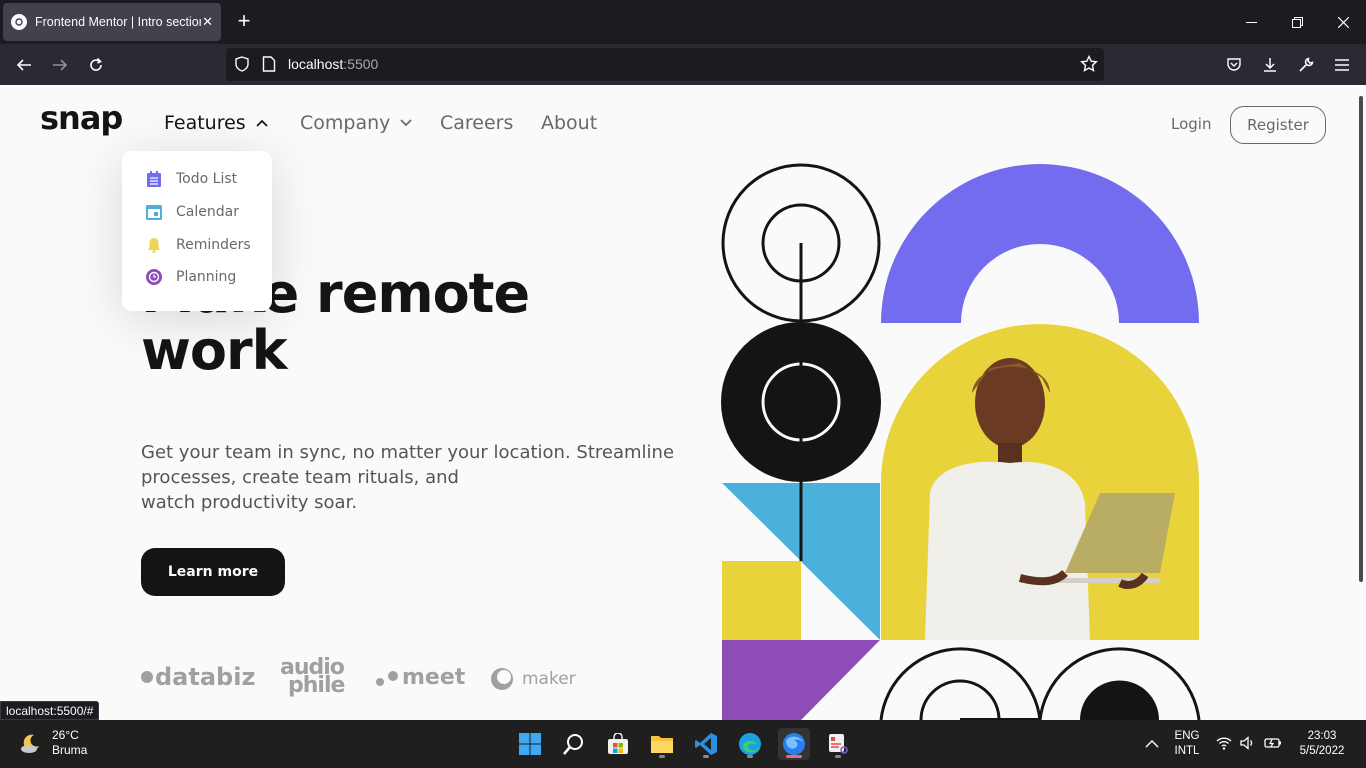 The width and height of the screenshot is (1366, 768). I want to click on dropdown-item-todo: Todo List, so click(191, 179).